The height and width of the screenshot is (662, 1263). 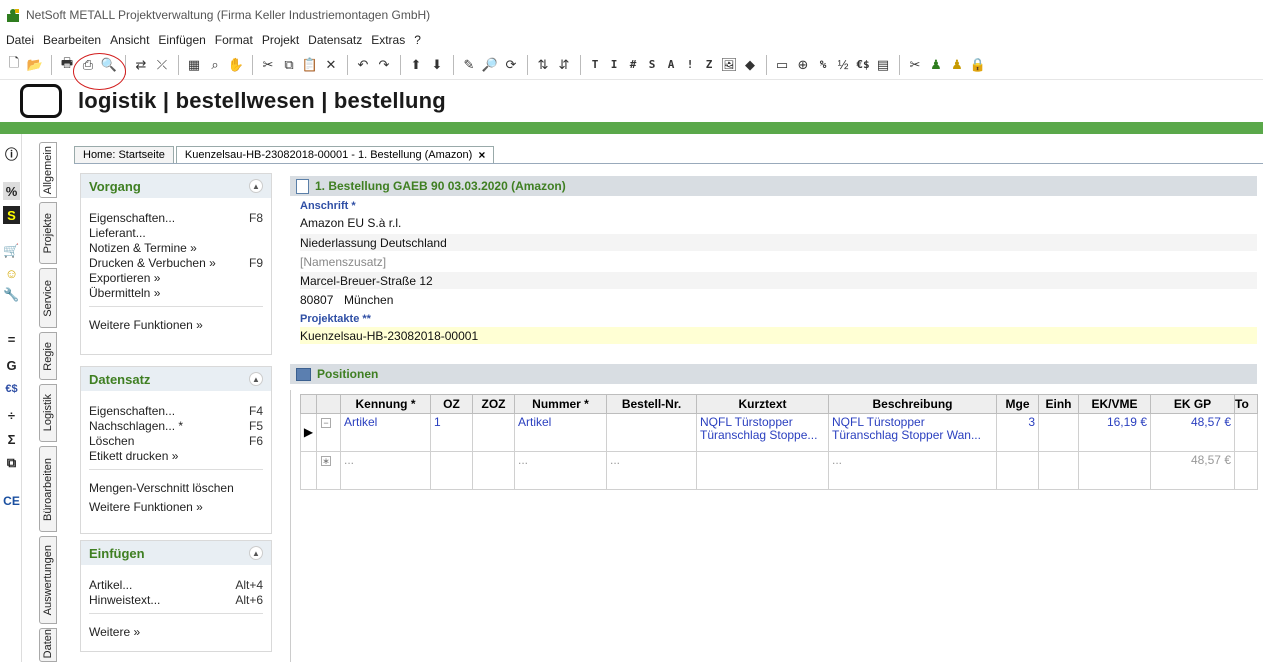 I want to click on arrow-down-icon: ⬇, so click(x=437, y=65).